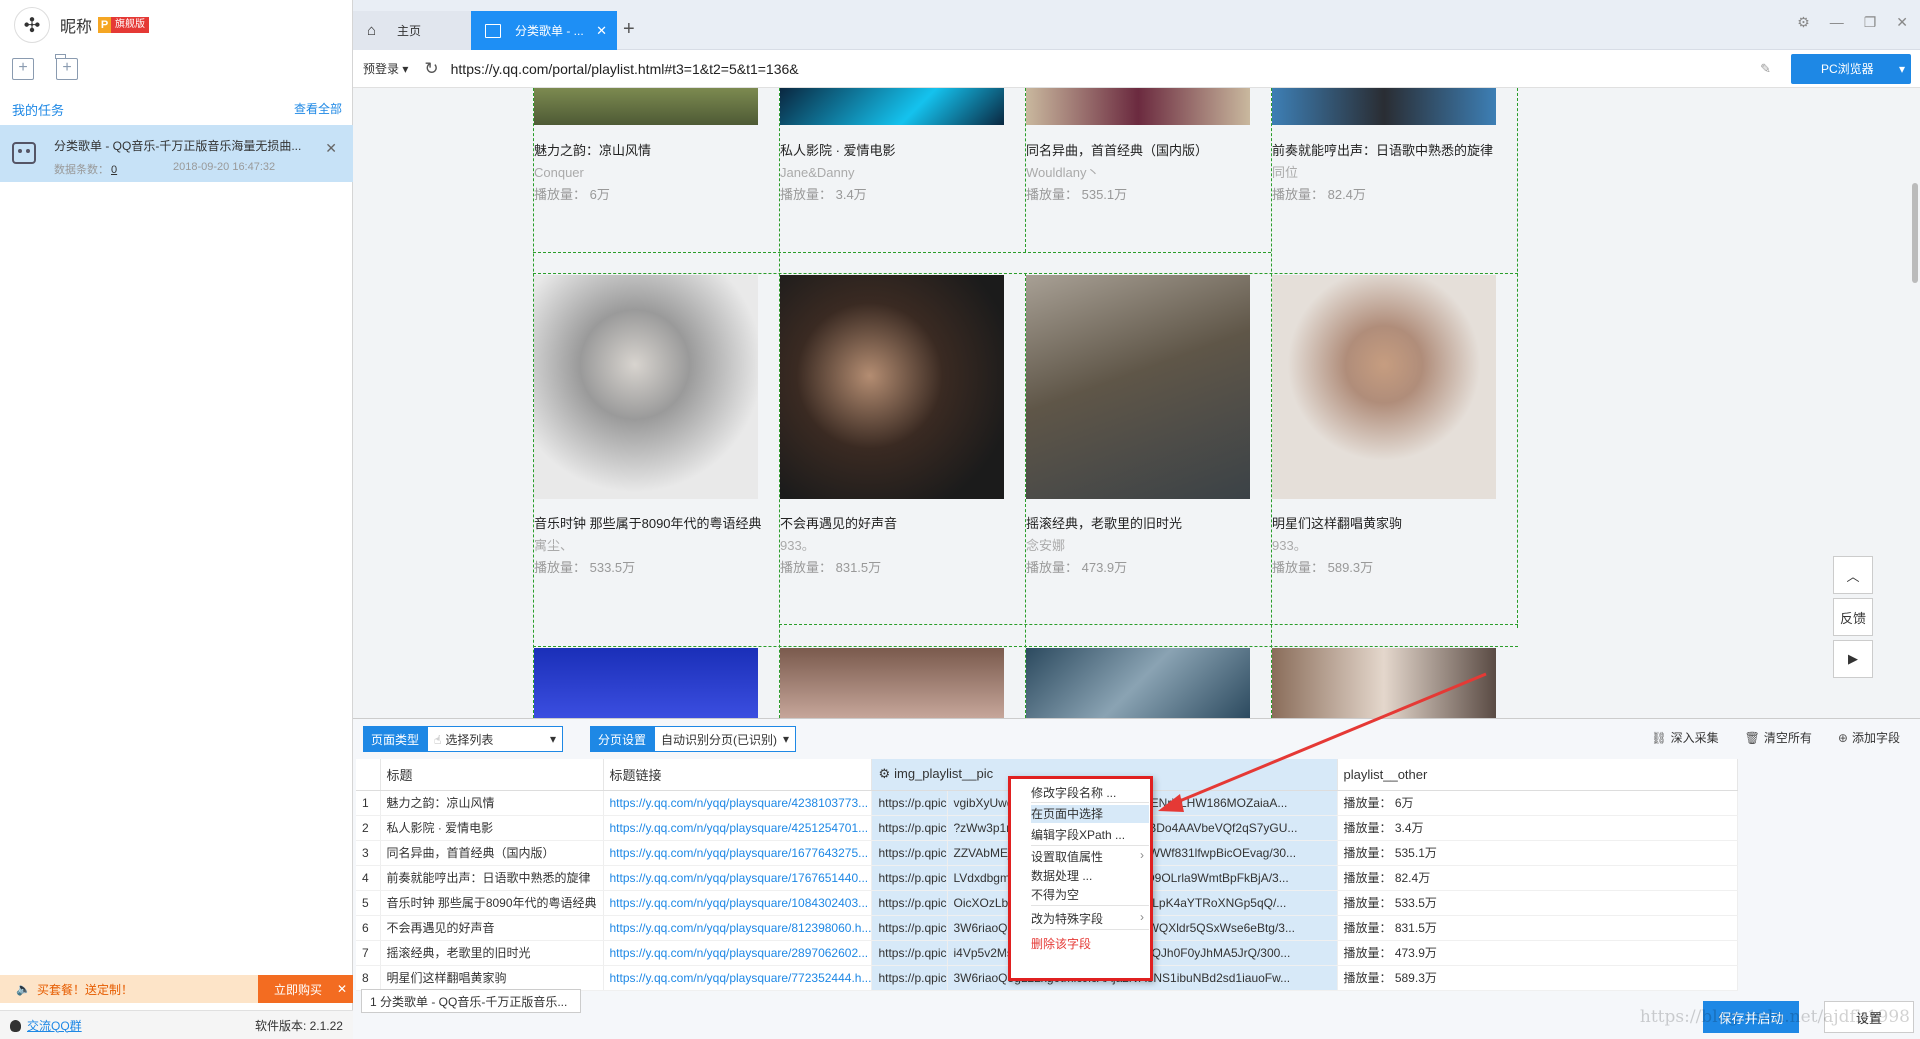 This screenshot has height=1039, width=1920. Describe the element at coordinates (1869, 1017) in the screenshot. I see `settings-button: 设置` at that location.